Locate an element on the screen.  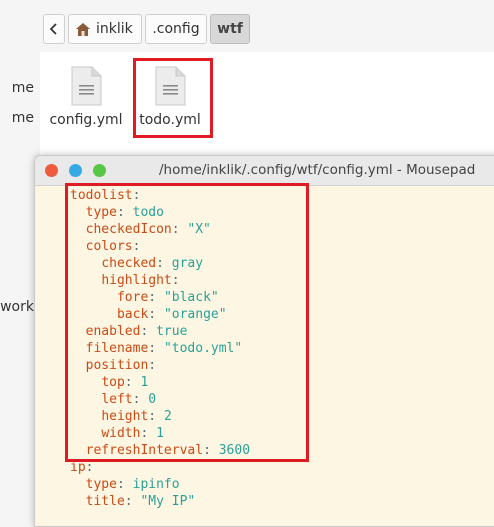
chevron-left-icon is located at coordinates (53, 29).